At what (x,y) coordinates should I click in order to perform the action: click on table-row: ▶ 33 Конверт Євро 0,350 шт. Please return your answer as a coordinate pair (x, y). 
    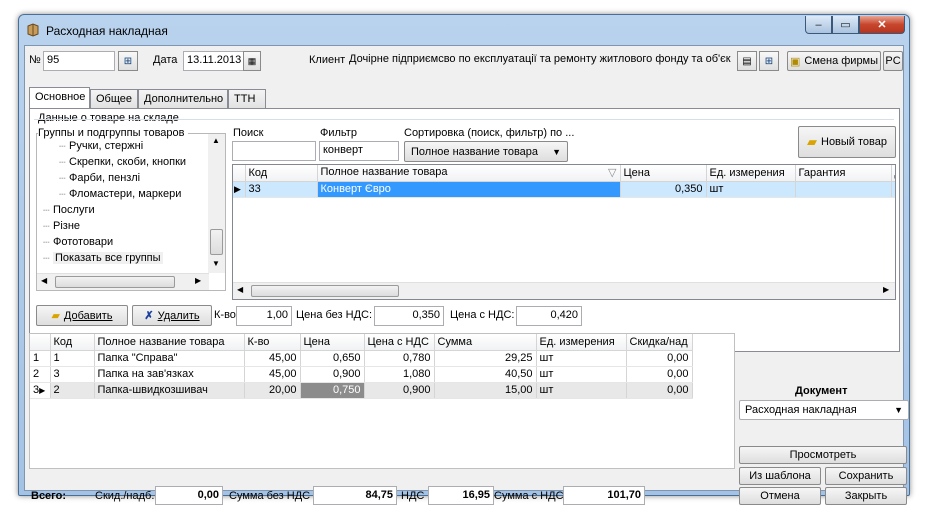
    Looking at the image, I should click on (564, 189).